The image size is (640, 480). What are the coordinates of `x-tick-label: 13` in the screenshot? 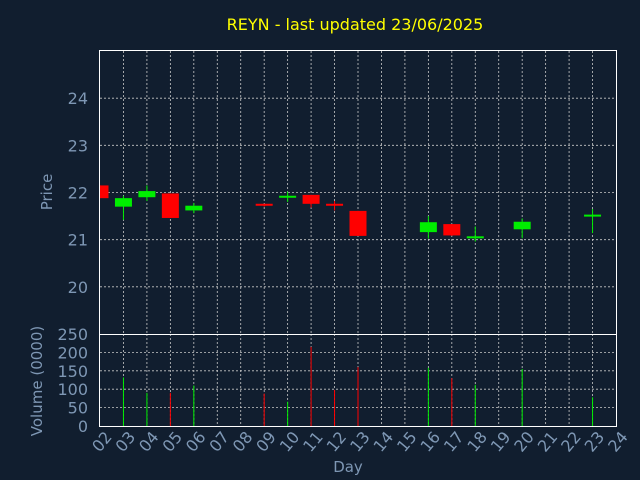 It's located at (360, 442).